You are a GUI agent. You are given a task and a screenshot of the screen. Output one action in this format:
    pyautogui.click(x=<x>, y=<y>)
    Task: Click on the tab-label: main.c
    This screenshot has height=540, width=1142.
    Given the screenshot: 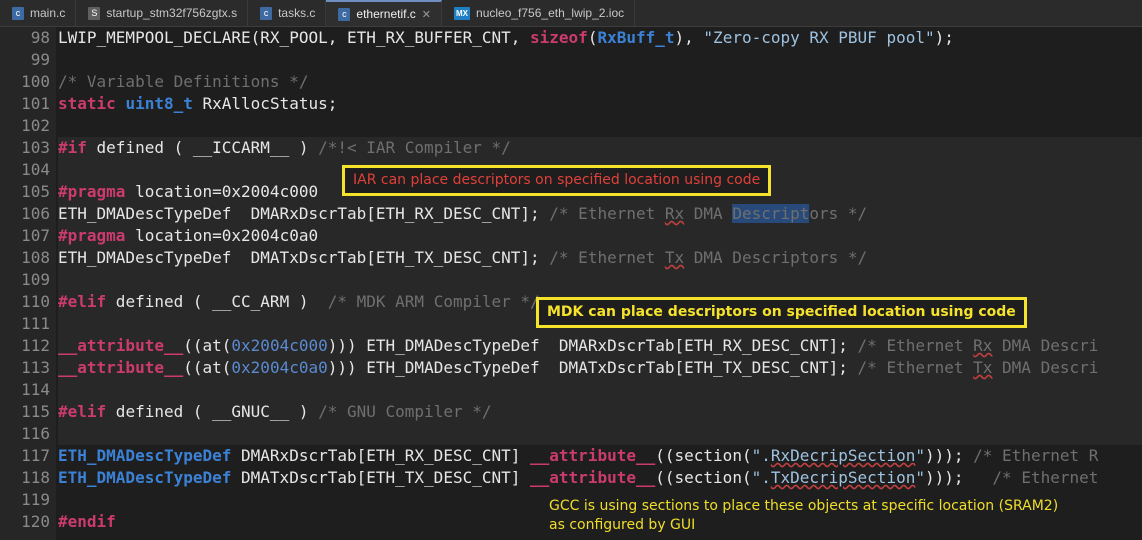 What is the action you would take?
    pyautogui.click(x=48, y=13)
    